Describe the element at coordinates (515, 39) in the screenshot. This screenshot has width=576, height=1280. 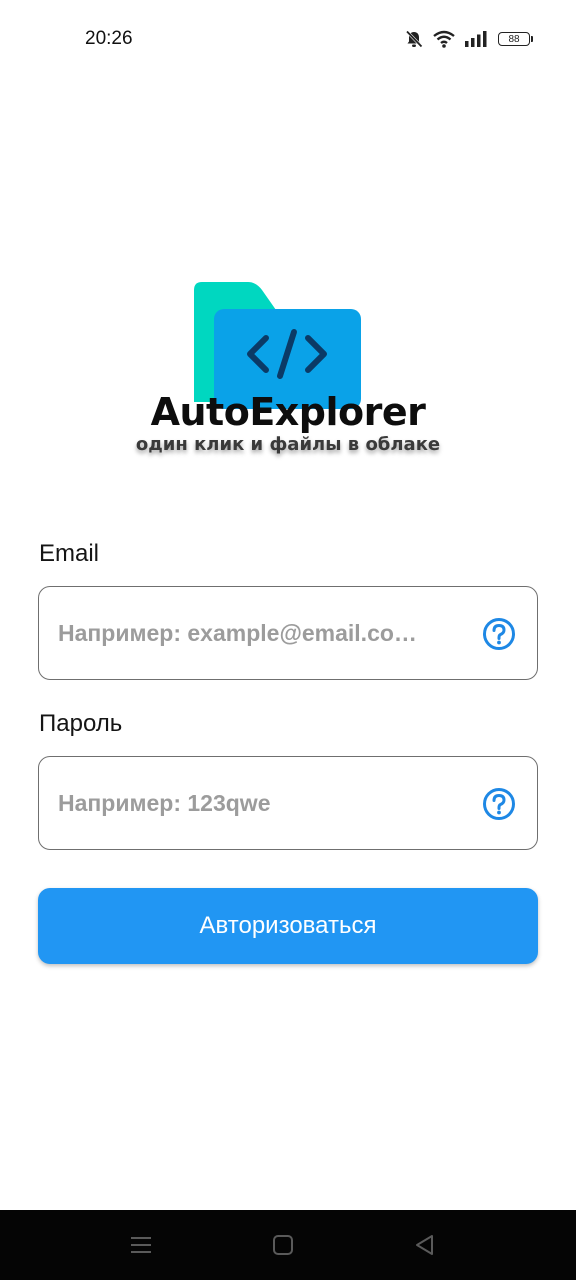
I see `battery-icon: 88` at that location.